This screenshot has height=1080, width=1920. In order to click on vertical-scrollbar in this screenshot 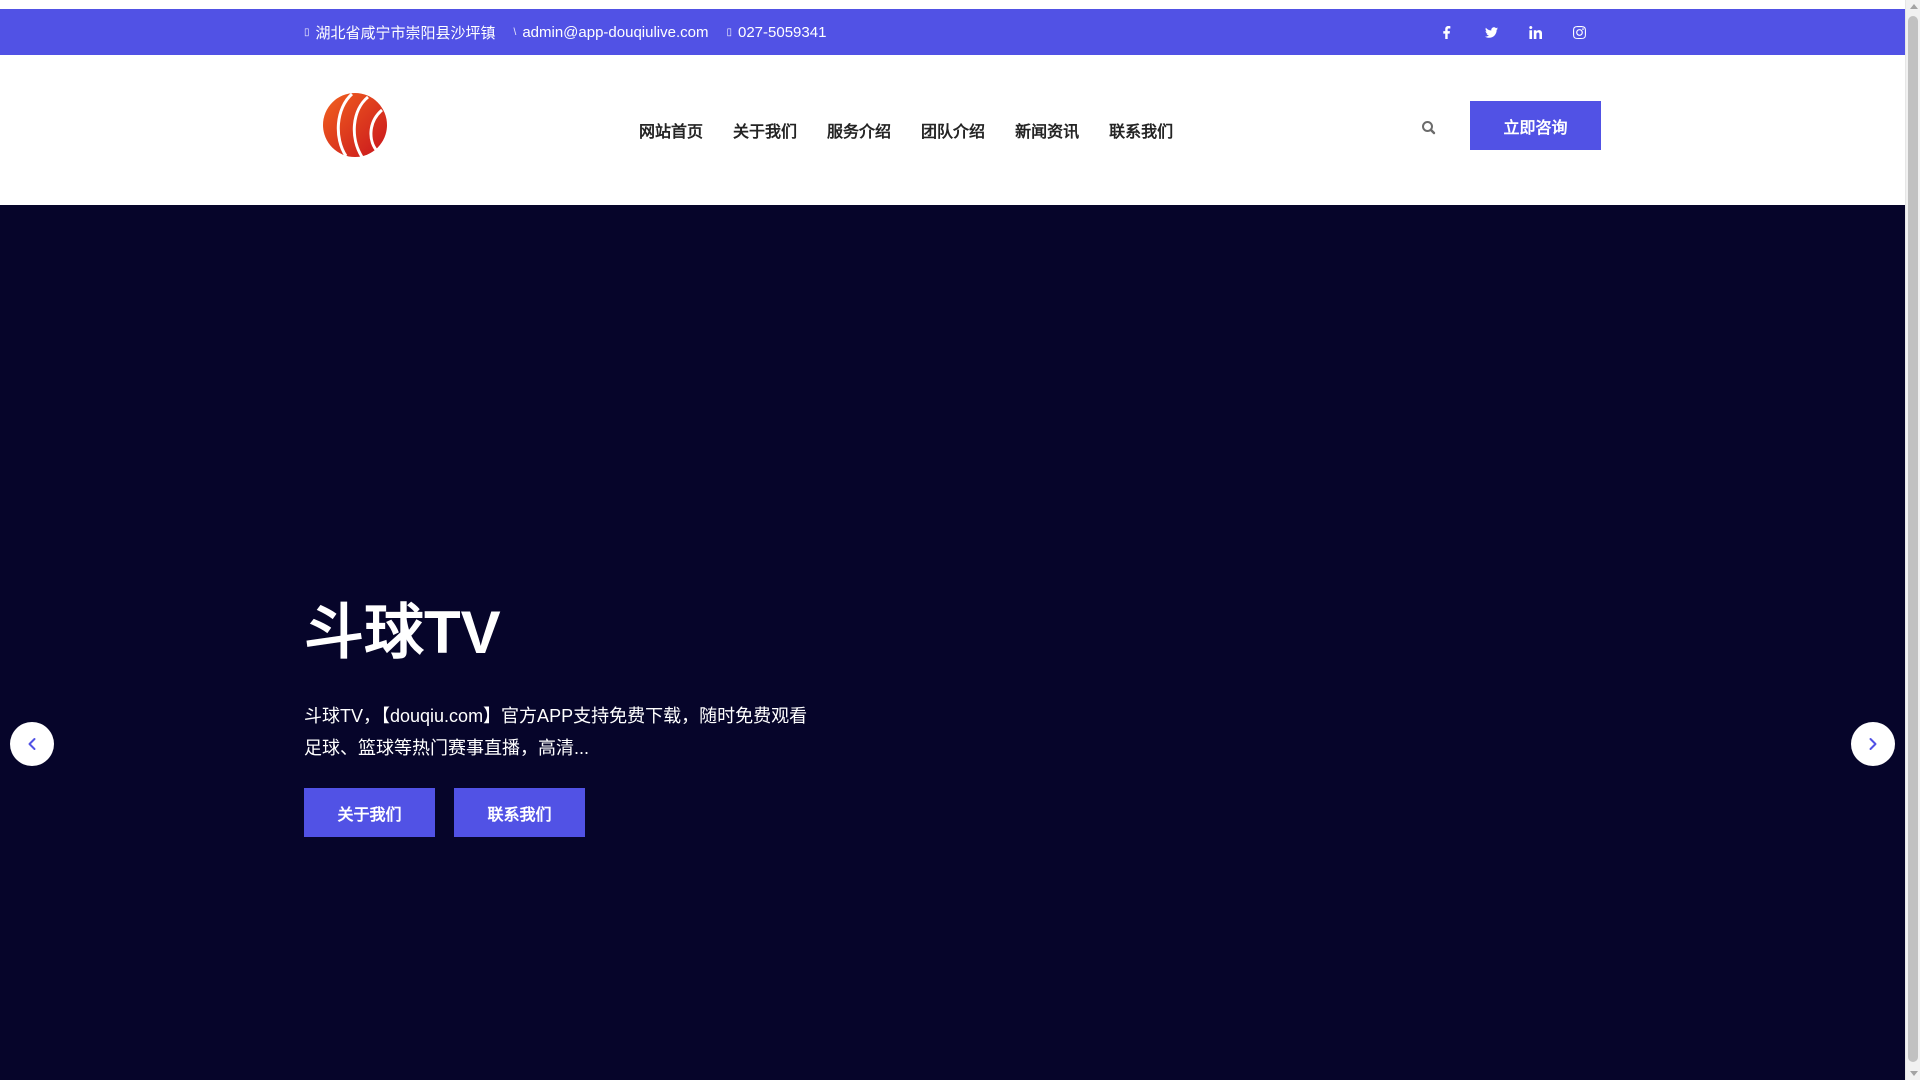, I will do `click(1912, 540)`.